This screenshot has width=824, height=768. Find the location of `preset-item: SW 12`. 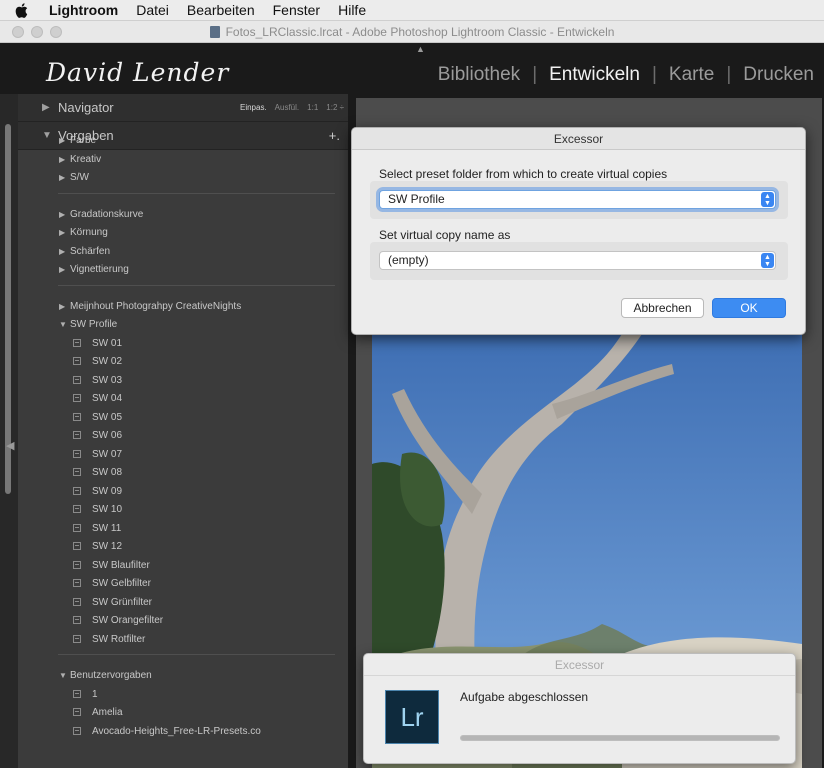

preset-item: SW 12 is located at coordinates (70, 546).